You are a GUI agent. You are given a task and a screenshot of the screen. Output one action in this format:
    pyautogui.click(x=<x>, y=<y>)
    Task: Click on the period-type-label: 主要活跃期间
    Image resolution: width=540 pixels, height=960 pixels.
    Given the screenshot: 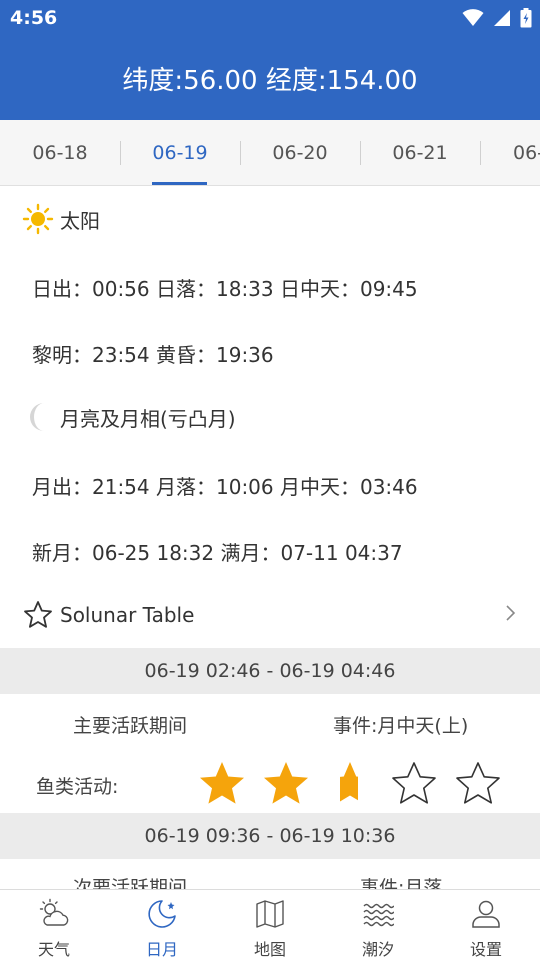 What is the action you would take?
    pyautogui.click(x=130, y=726)
    